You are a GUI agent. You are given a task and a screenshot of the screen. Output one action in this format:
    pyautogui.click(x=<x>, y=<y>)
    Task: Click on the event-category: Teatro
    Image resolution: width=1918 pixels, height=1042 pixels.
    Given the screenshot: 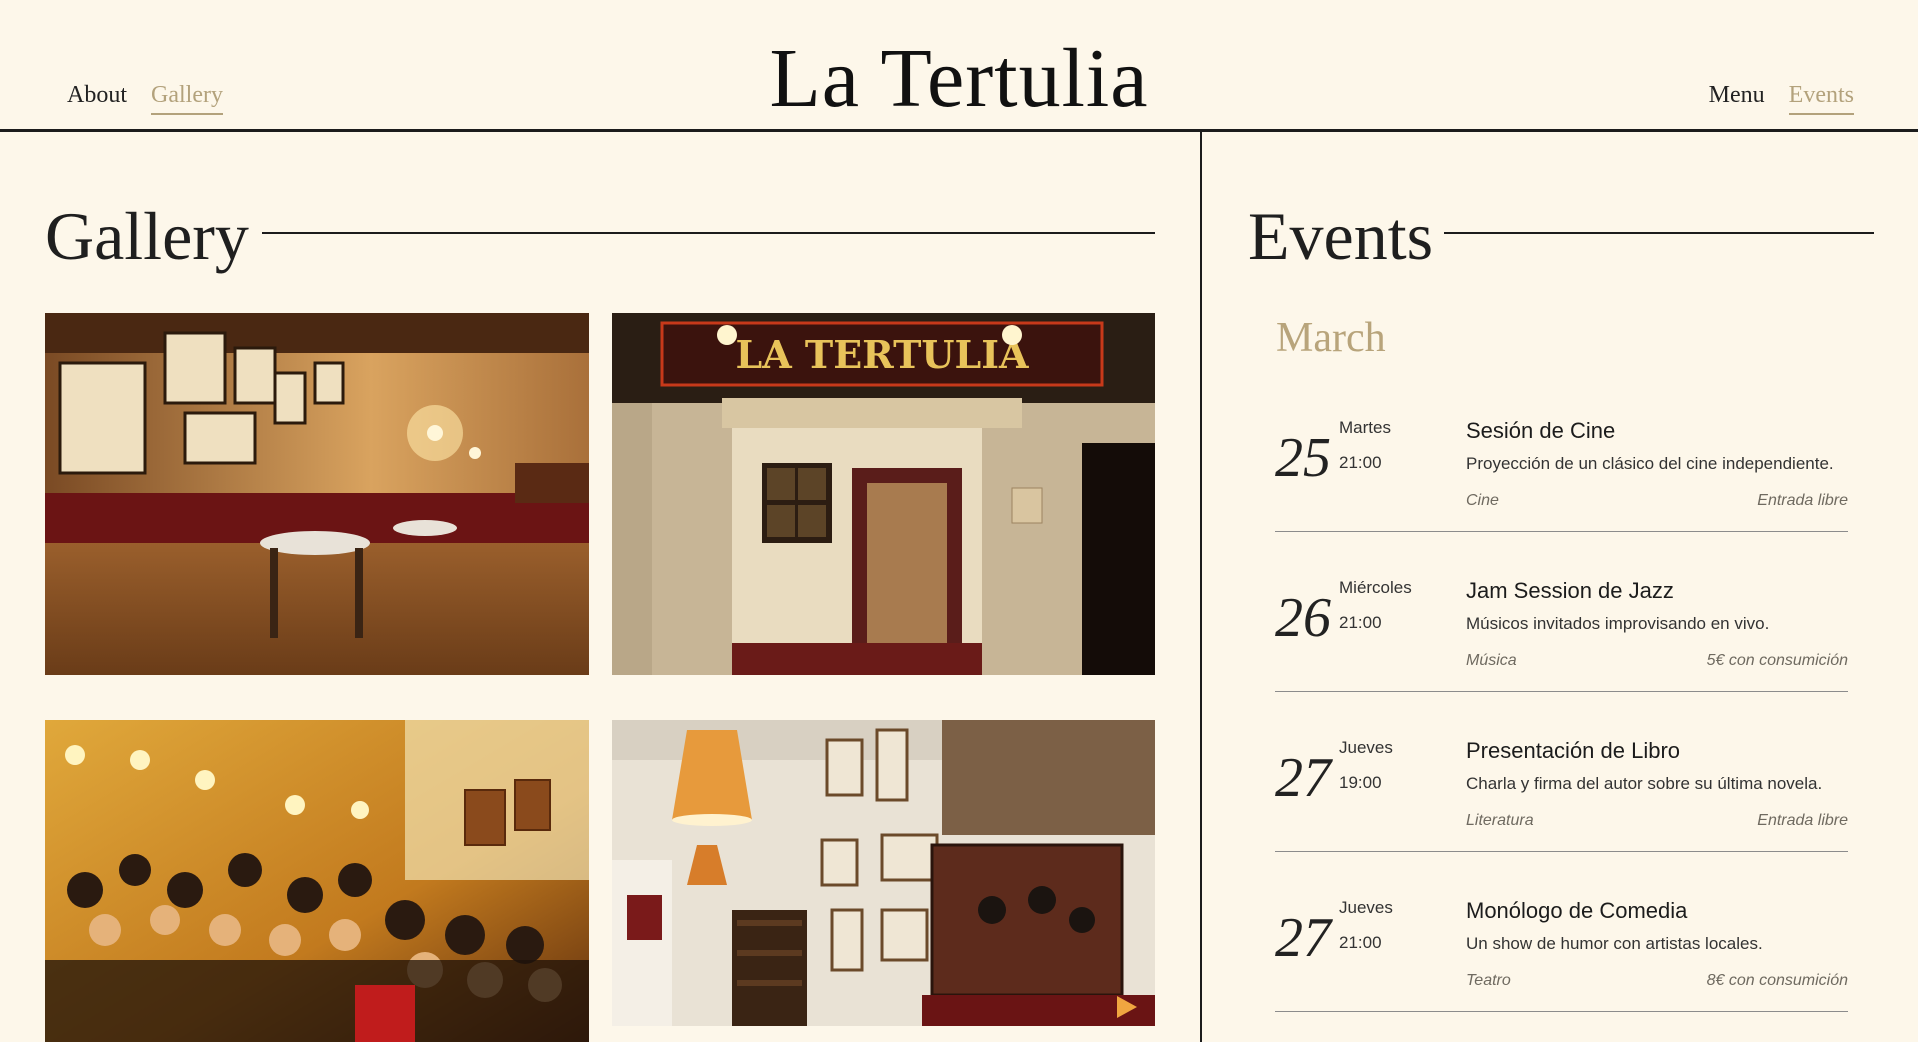 What is the action you would take?
    pyautogui.click(x=1488, y=980)
    